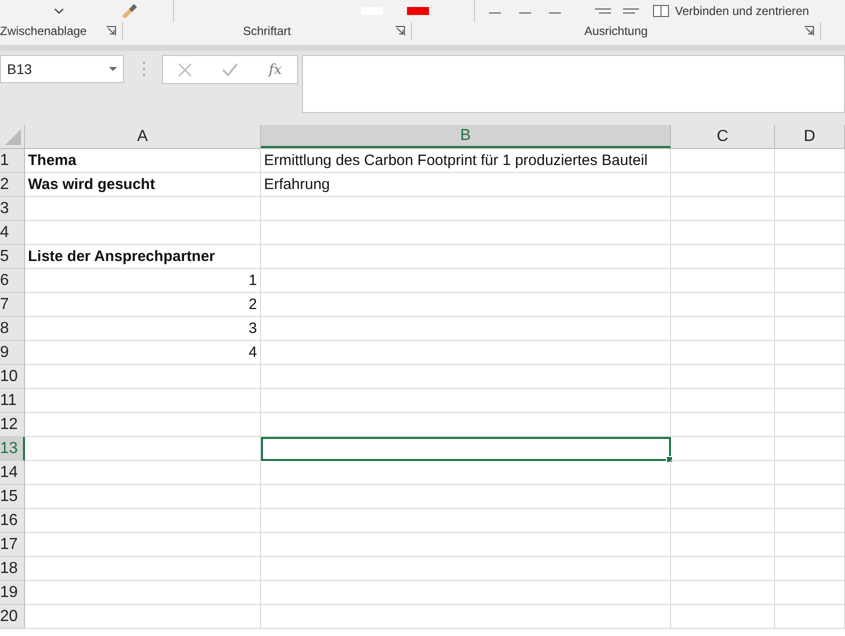 Image resolution: width=845 pixels, height=636 pixels. What do you see at coordinates (661, 11) in the screenshot?
I see `merge-cells-icon` at bounding box center [661, 11].